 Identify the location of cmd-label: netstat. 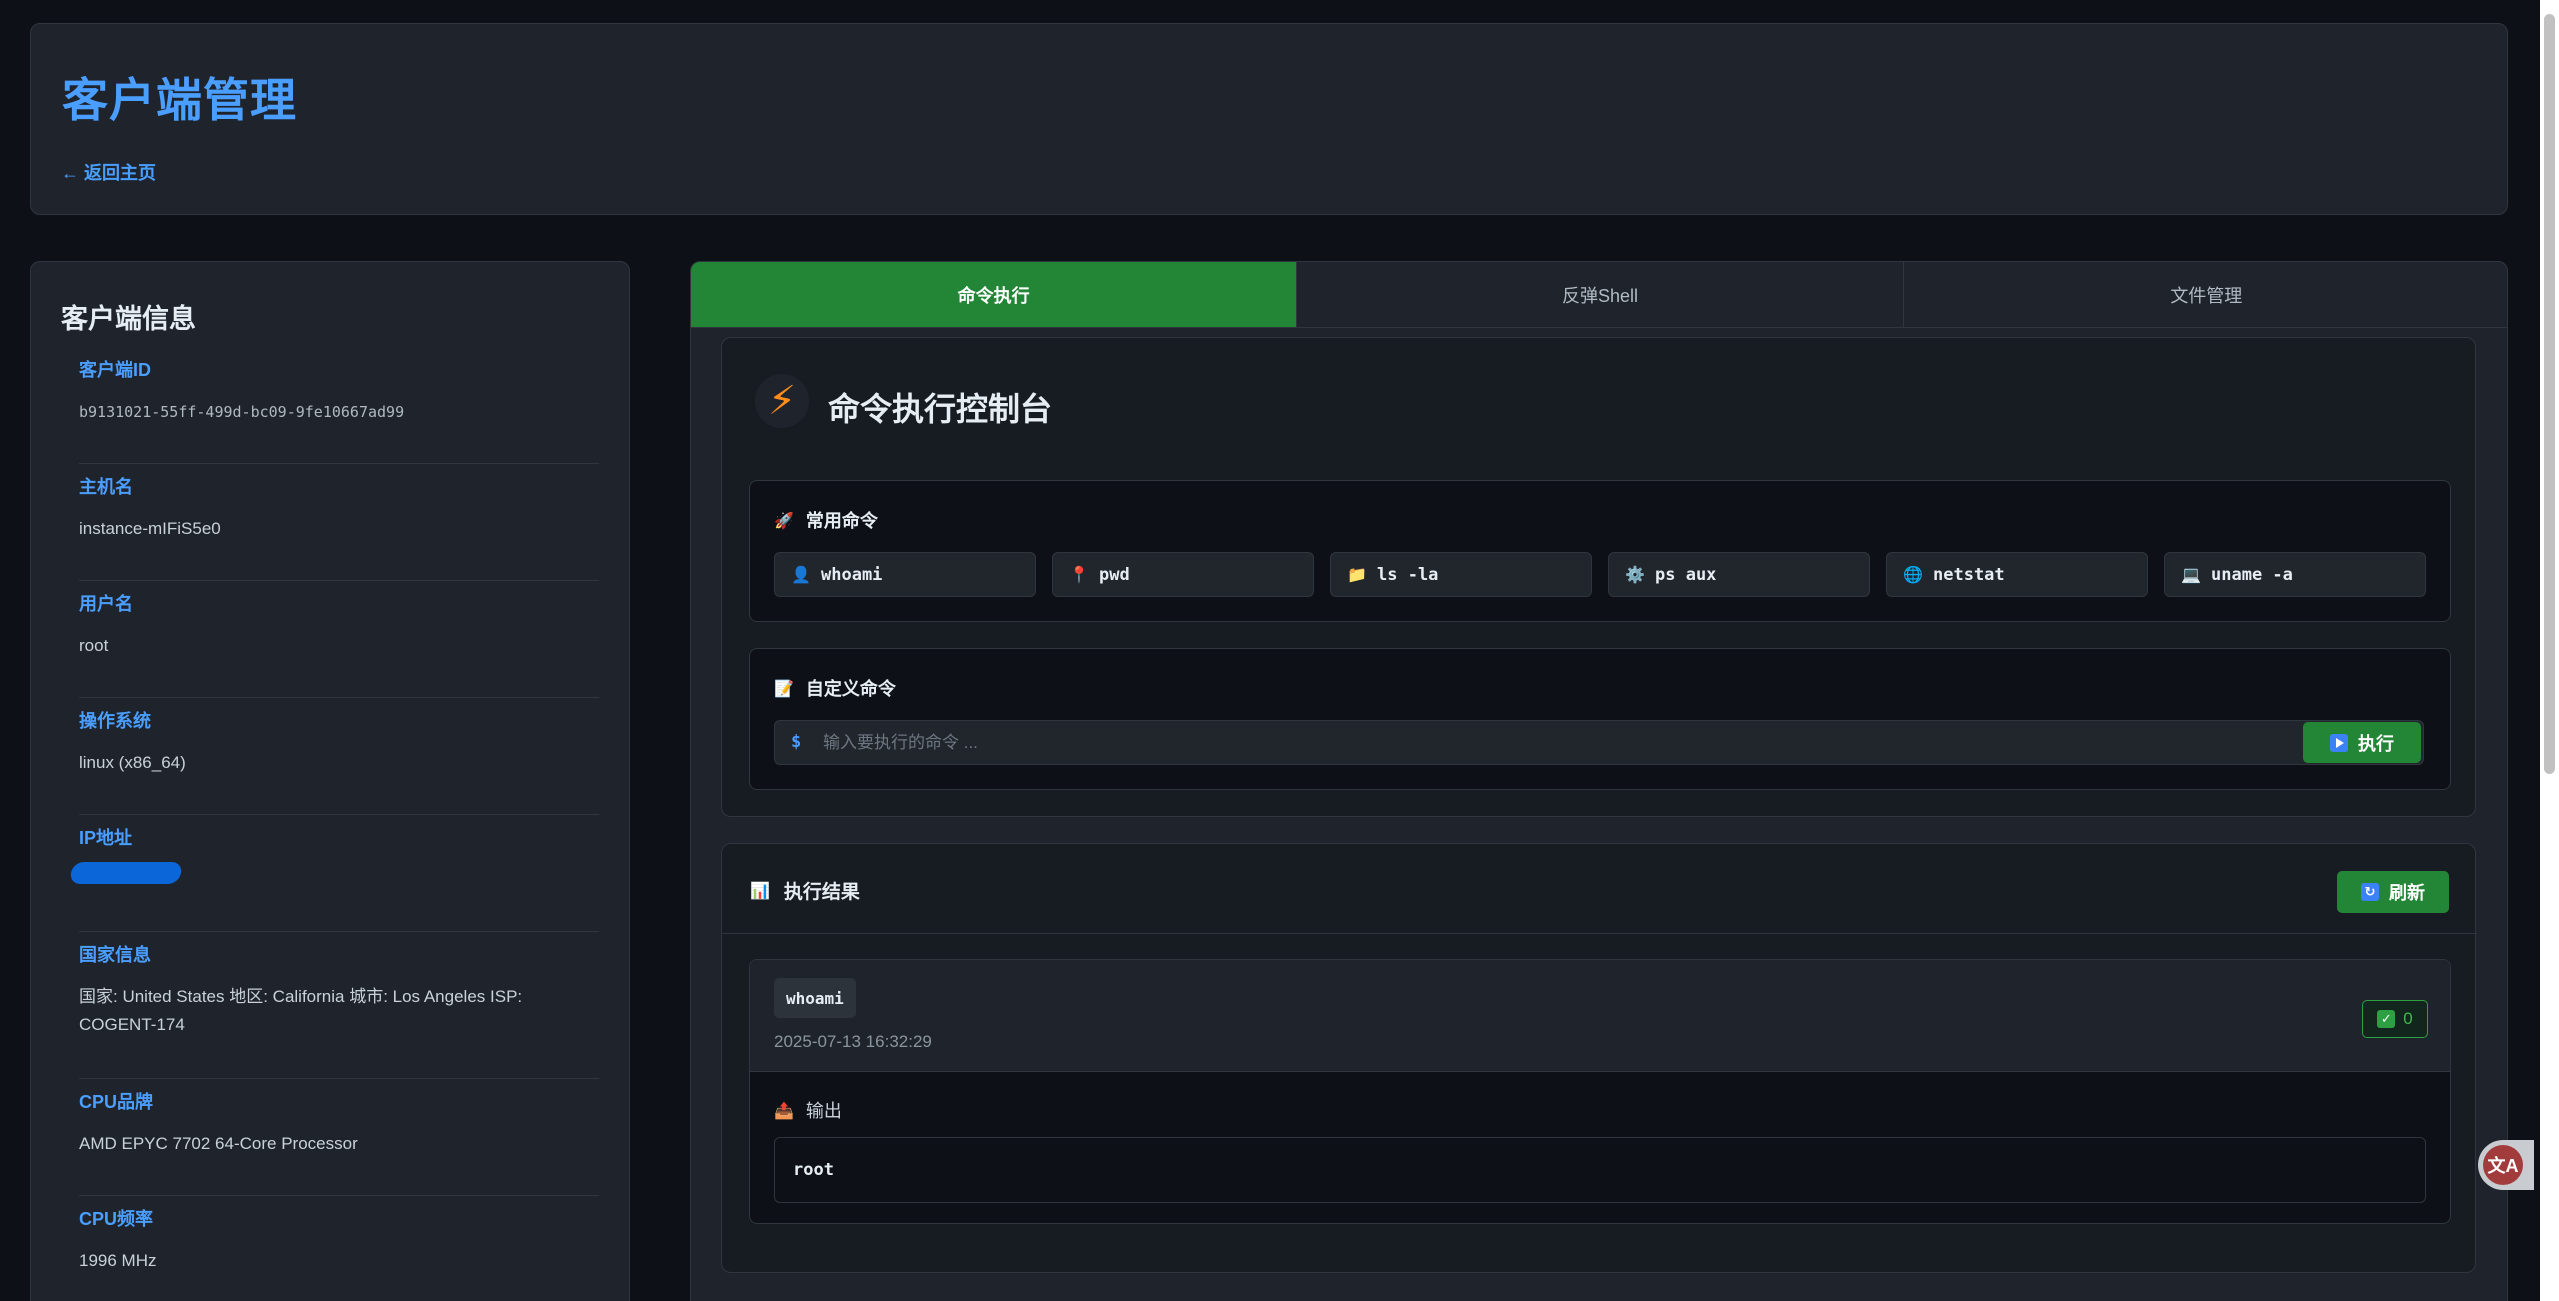
(1969, 574).